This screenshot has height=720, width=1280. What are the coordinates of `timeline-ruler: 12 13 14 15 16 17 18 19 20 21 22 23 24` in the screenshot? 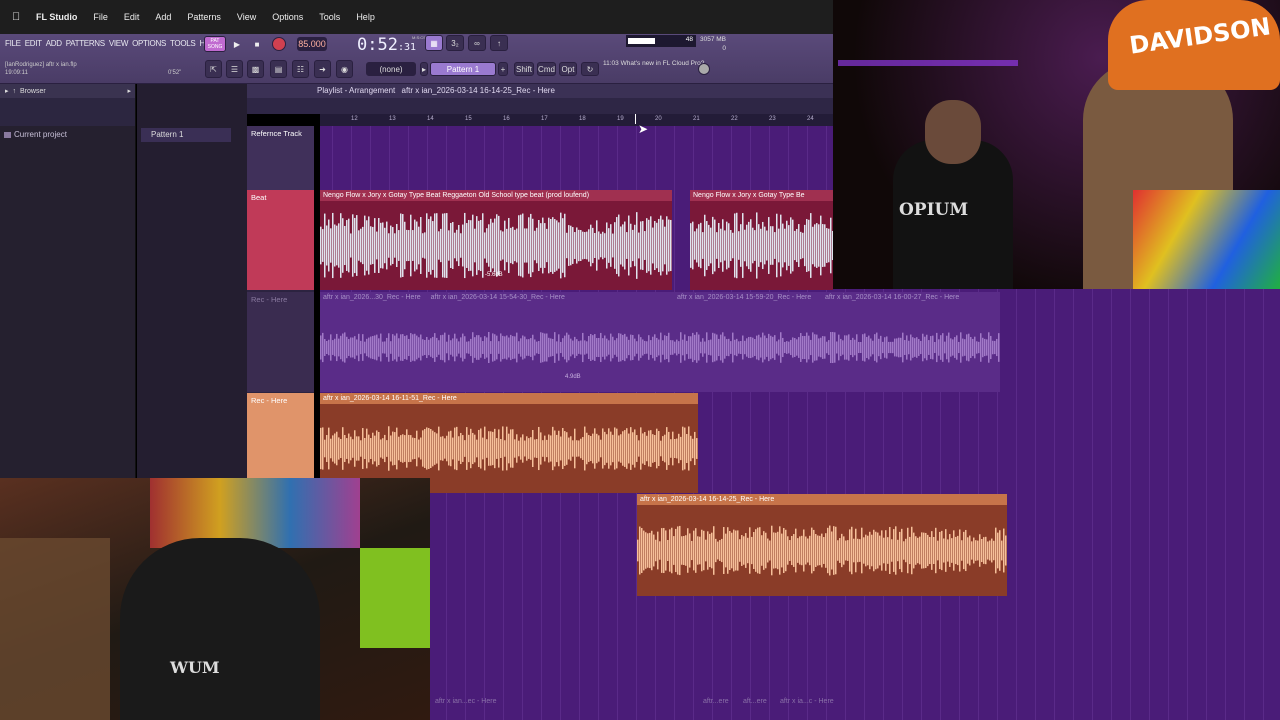 It's located at (576, 120).